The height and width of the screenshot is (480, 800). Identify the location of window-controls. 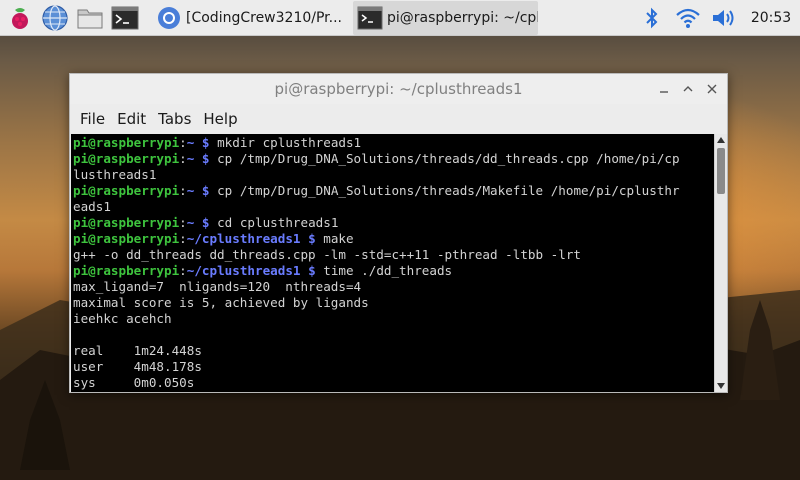
(688, 89).